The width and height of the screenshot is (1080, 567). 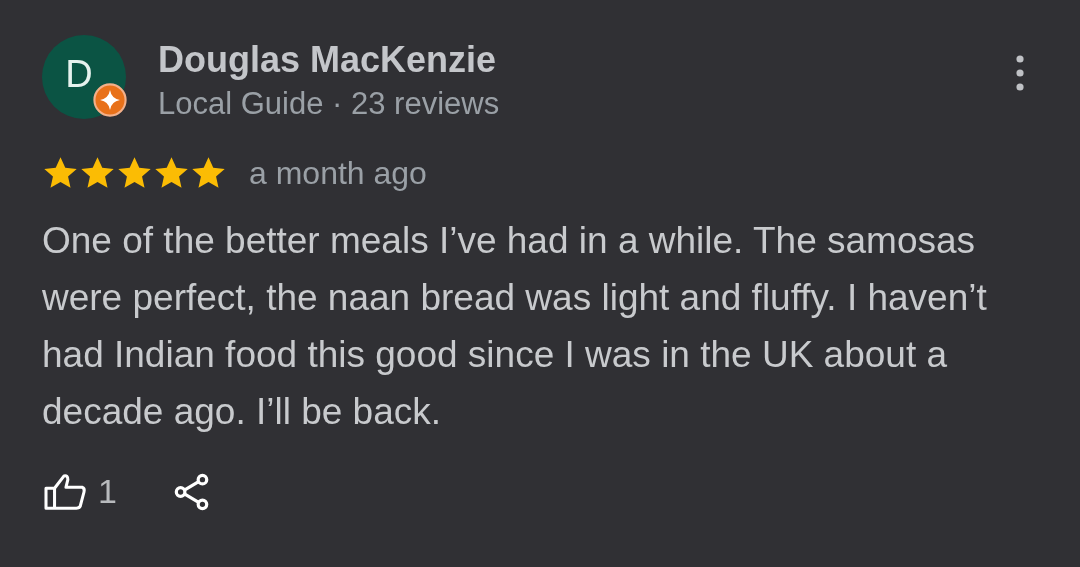 What do you see at coordinates (79, 74) in the screenshot?
I see `avatar-letter: D` at bounding box center [79, 74].